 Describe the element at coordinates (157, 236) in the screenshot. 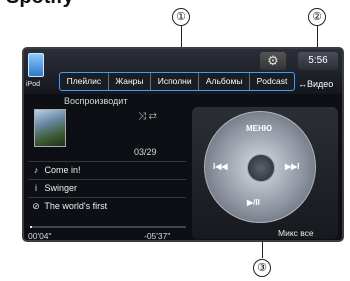

I see `remaining-time: -05'37"` at that location.